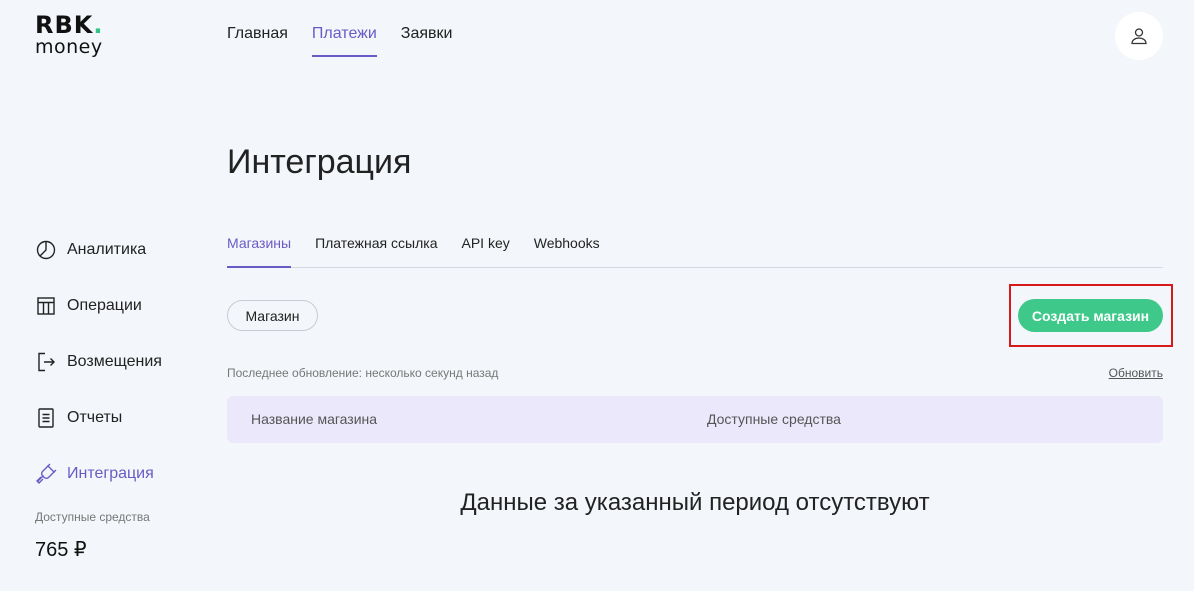  I want to click on sidebar-item-operations: Операции, so click(98, 306).